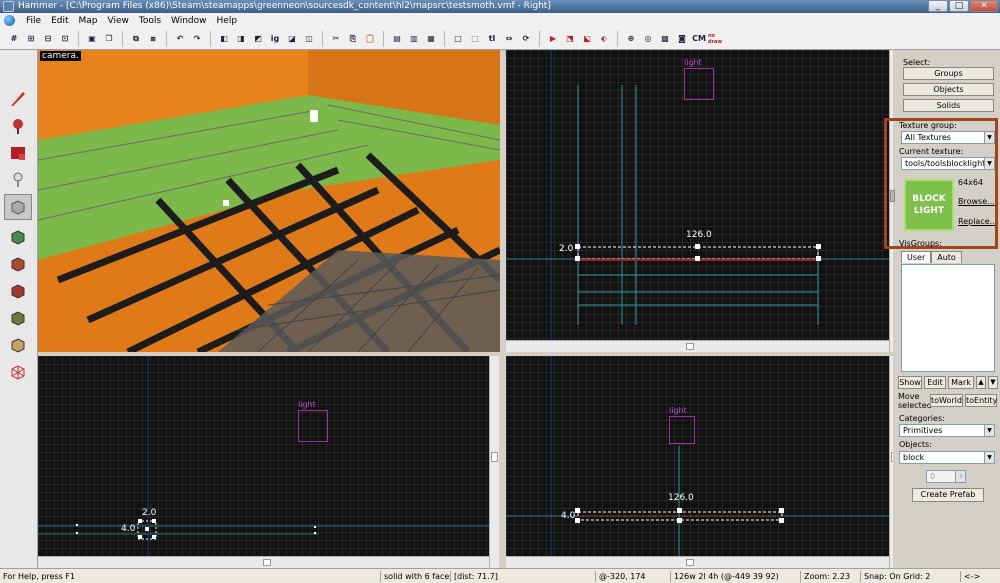 The width and height of the screenshot is (1000, 583). Describe the element at coordinates (227, 21) in the screenshot. I see `menu-help: Help` at that location.